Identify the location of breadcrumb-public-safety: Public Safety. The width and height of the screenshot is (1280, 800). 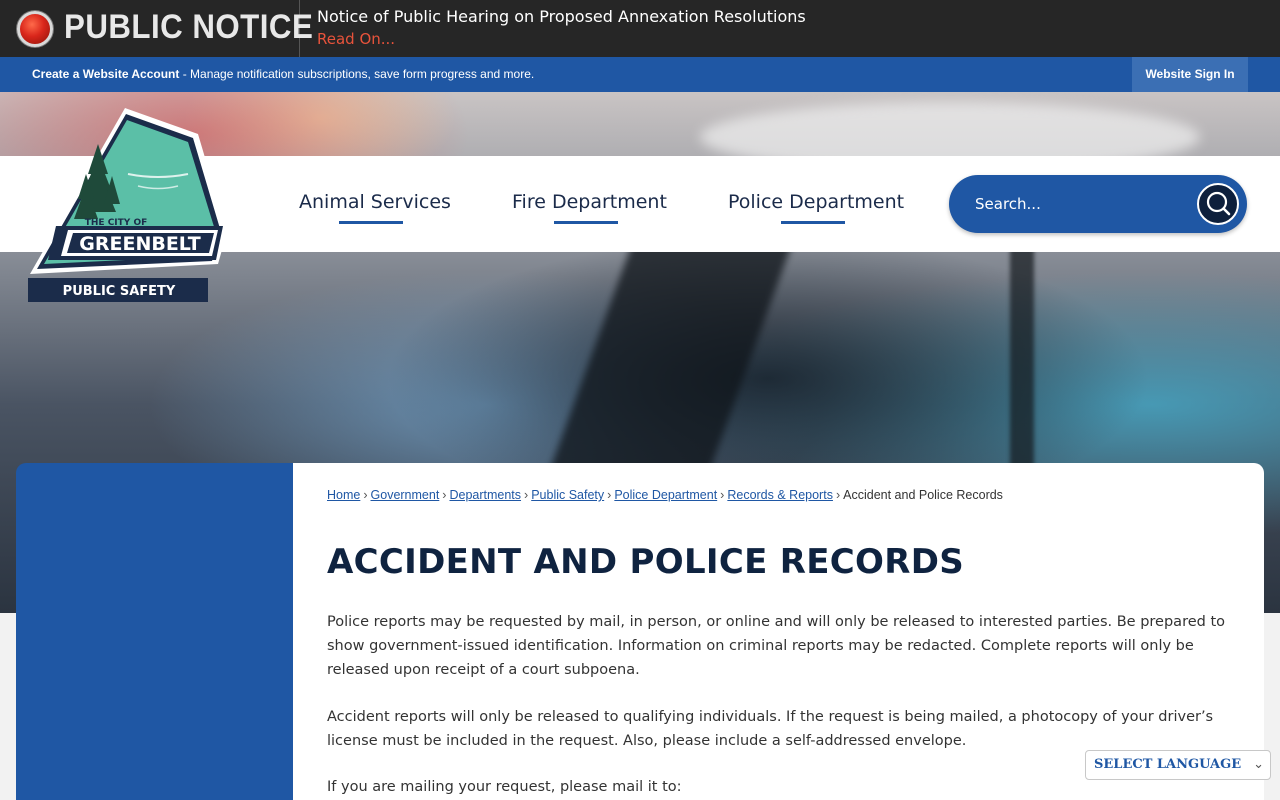
(567, 495).